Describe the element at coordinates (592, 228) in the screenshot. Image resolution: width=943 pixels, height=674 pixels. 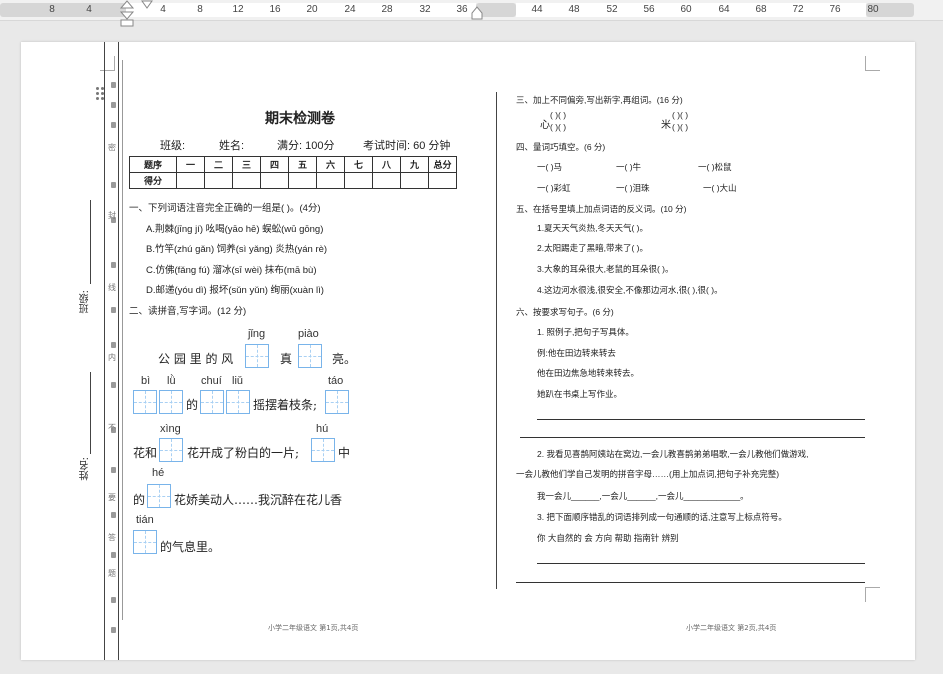
I see `q5-item: 1.夏天天气炎热,冬天天气( )。` at that location.